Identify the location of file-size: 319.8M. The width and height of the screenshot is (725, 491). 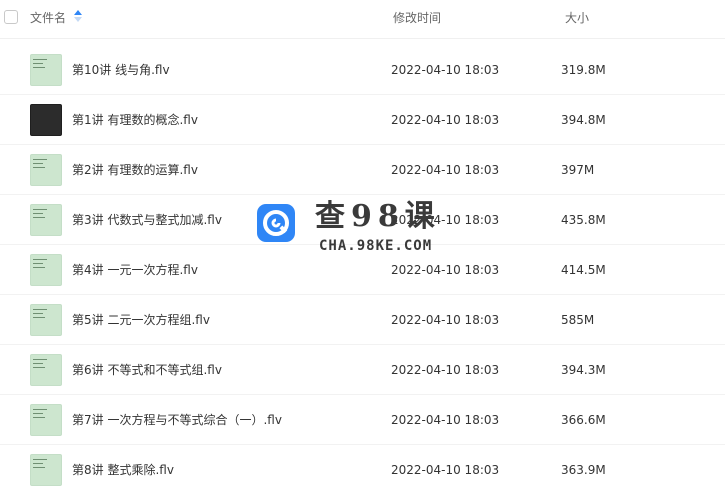
(583, 70).